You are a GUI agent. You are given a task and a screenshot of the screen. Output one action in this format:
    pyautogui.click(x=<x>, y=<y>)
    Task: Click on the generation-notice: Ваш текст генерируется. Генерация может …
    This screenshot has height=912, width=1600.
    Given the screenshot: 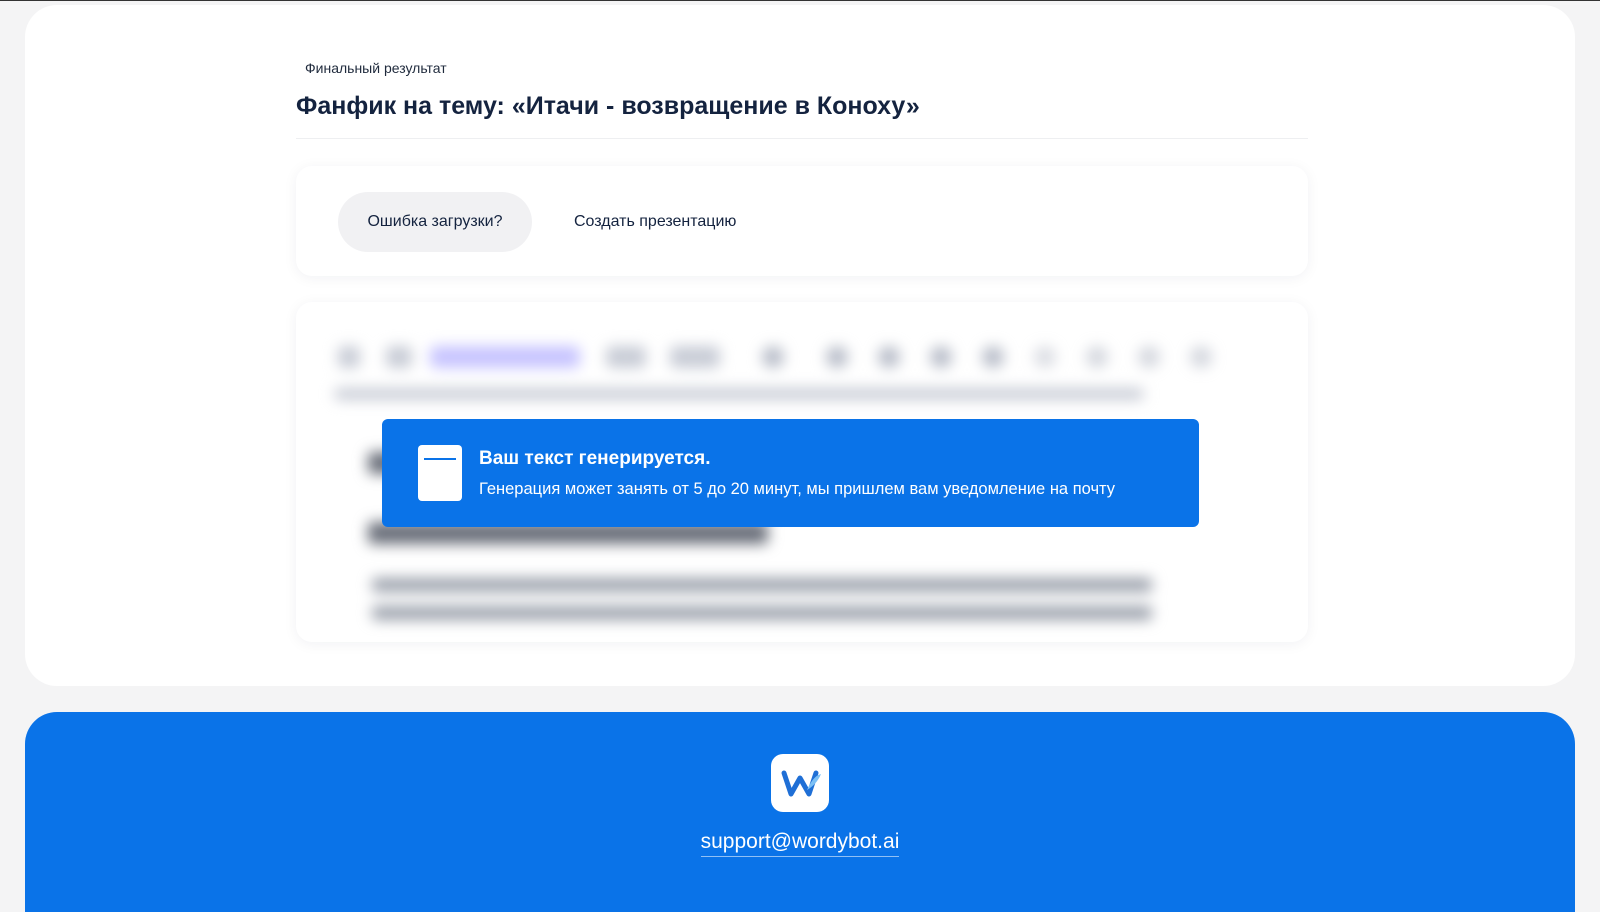 What is the action you would take?
    pyautogui.click(x=790, y=473)
    